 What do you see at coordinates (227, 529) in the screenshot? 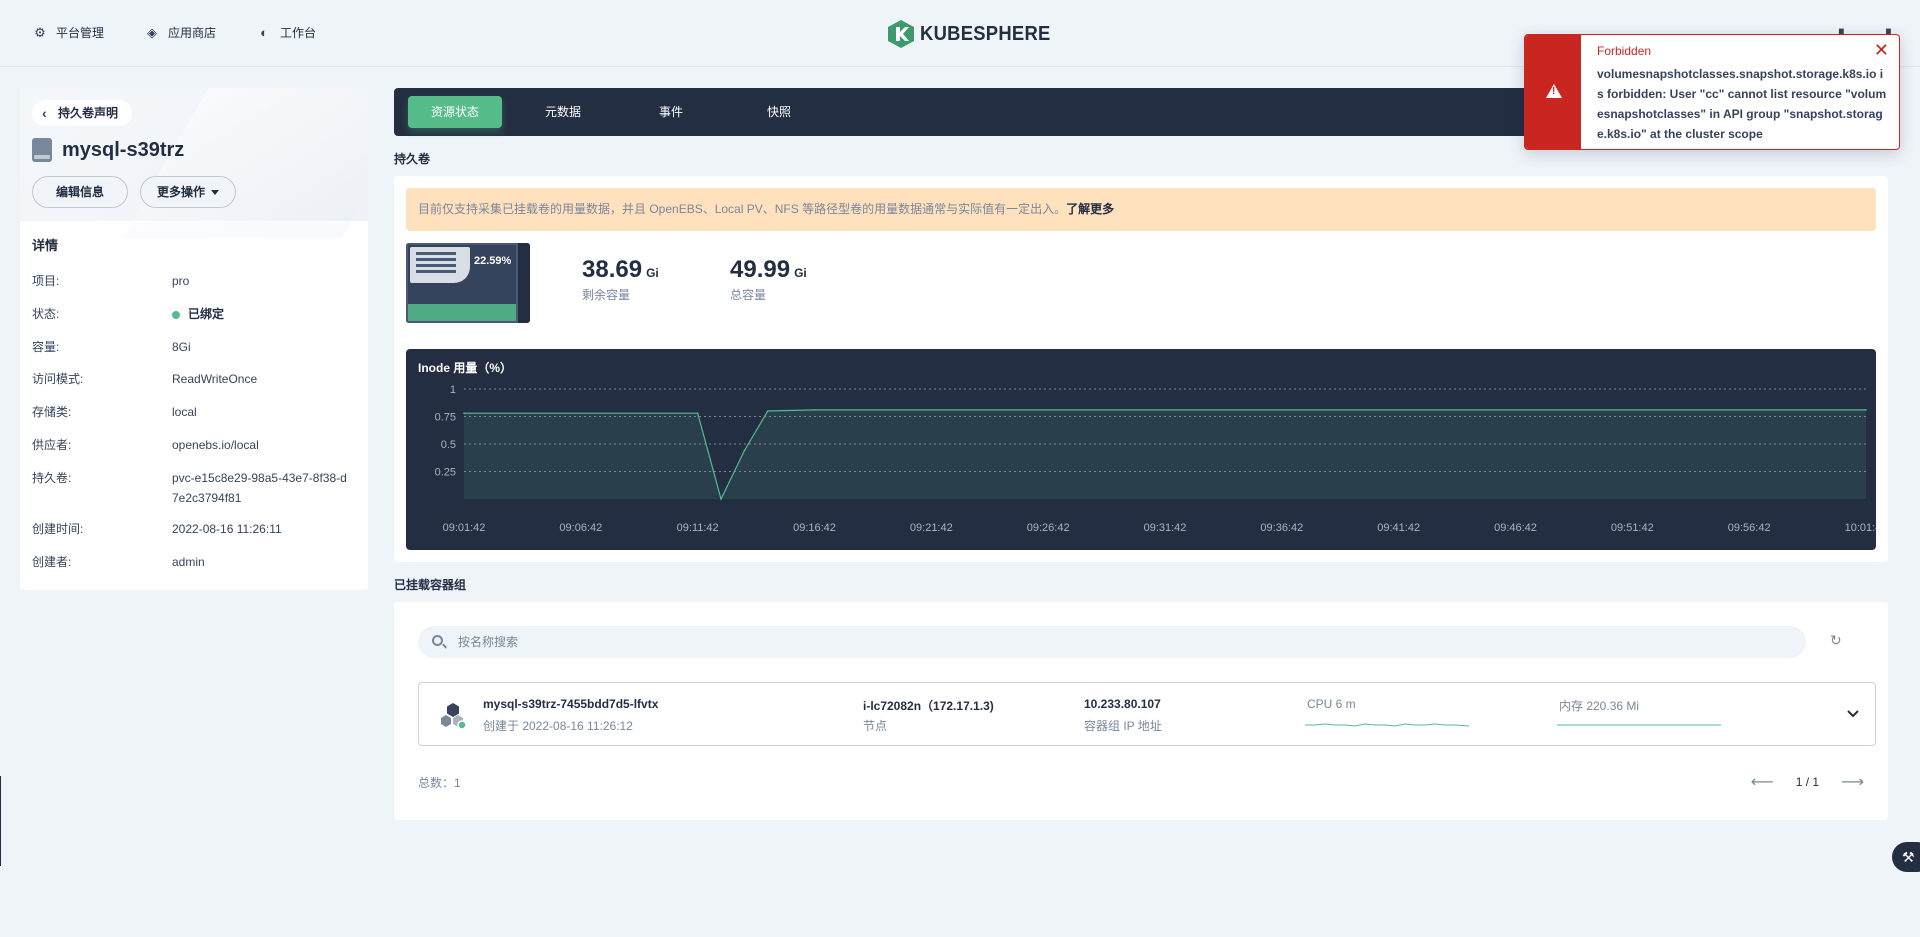
I see `detail-value: 2022-08-16 11:26:11` at bounding box center [227, 529].